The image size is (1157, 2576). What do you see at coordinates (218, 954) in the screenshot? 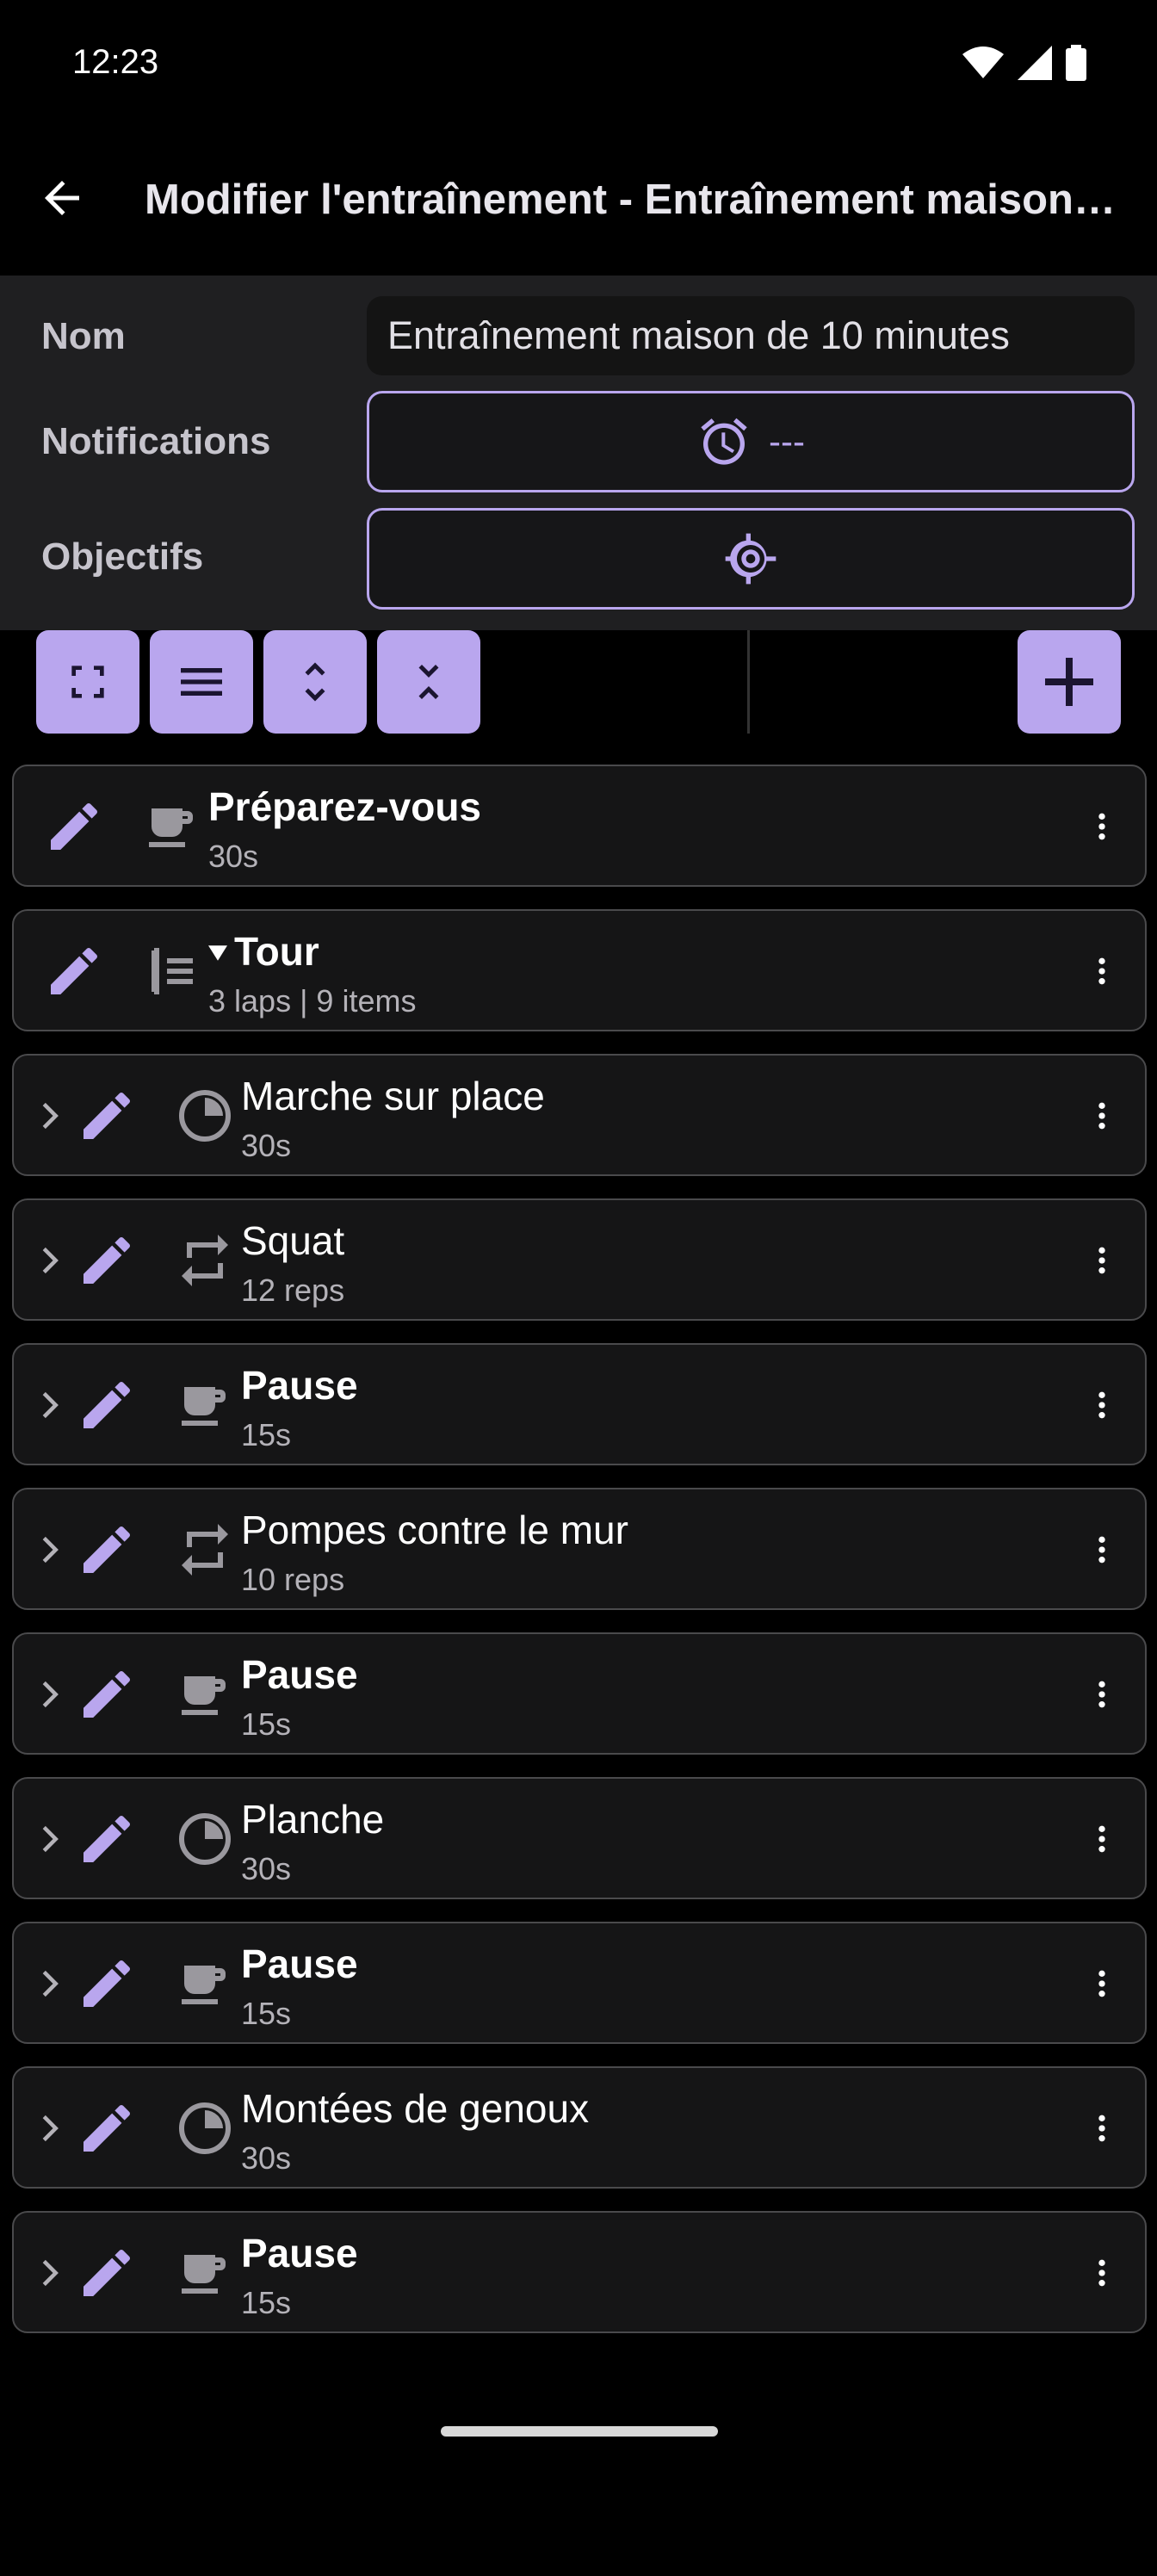
I see `expanded-triangle-icon` at bounding box center [218, 954].